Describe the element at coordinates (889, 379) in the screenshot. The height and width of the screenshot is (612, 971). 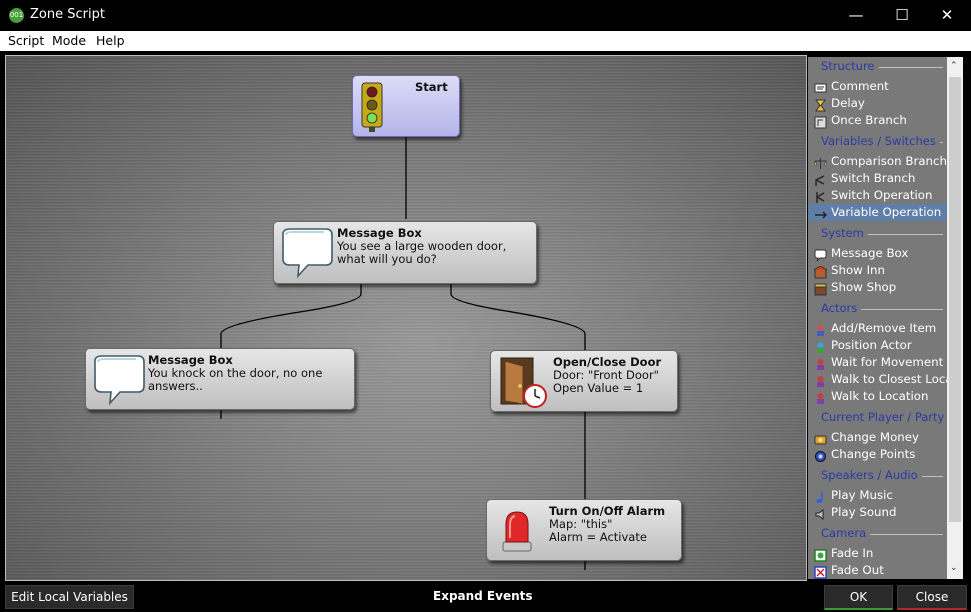
I see `palette-item-label: Walk to Closest Loca` at that location.